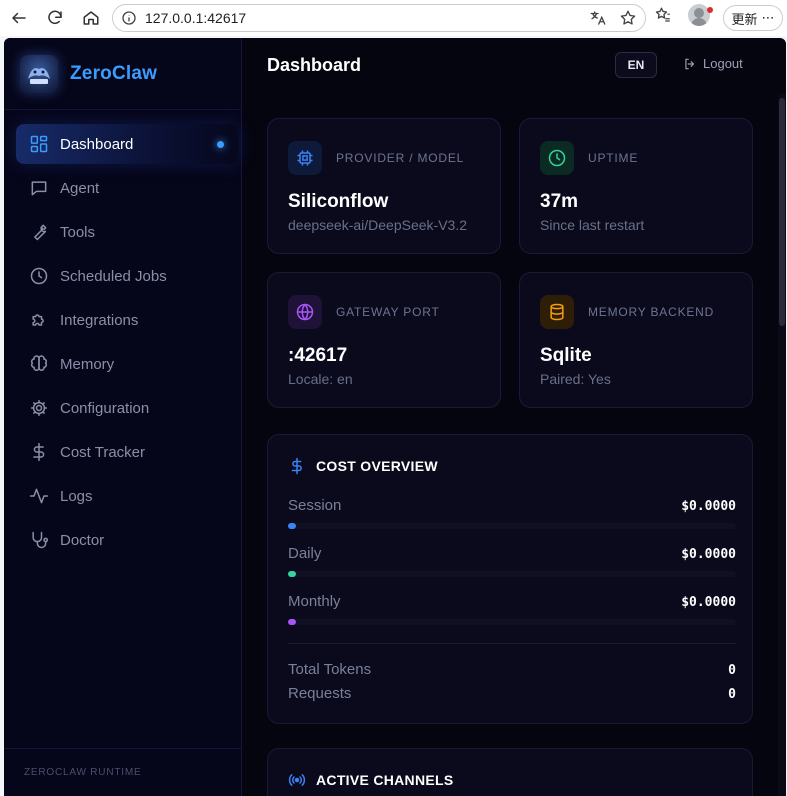 The width and height of the screenshot is (787, 796). I want to click on total-tokens-row: Total Tokens 0, so click(512, 671).